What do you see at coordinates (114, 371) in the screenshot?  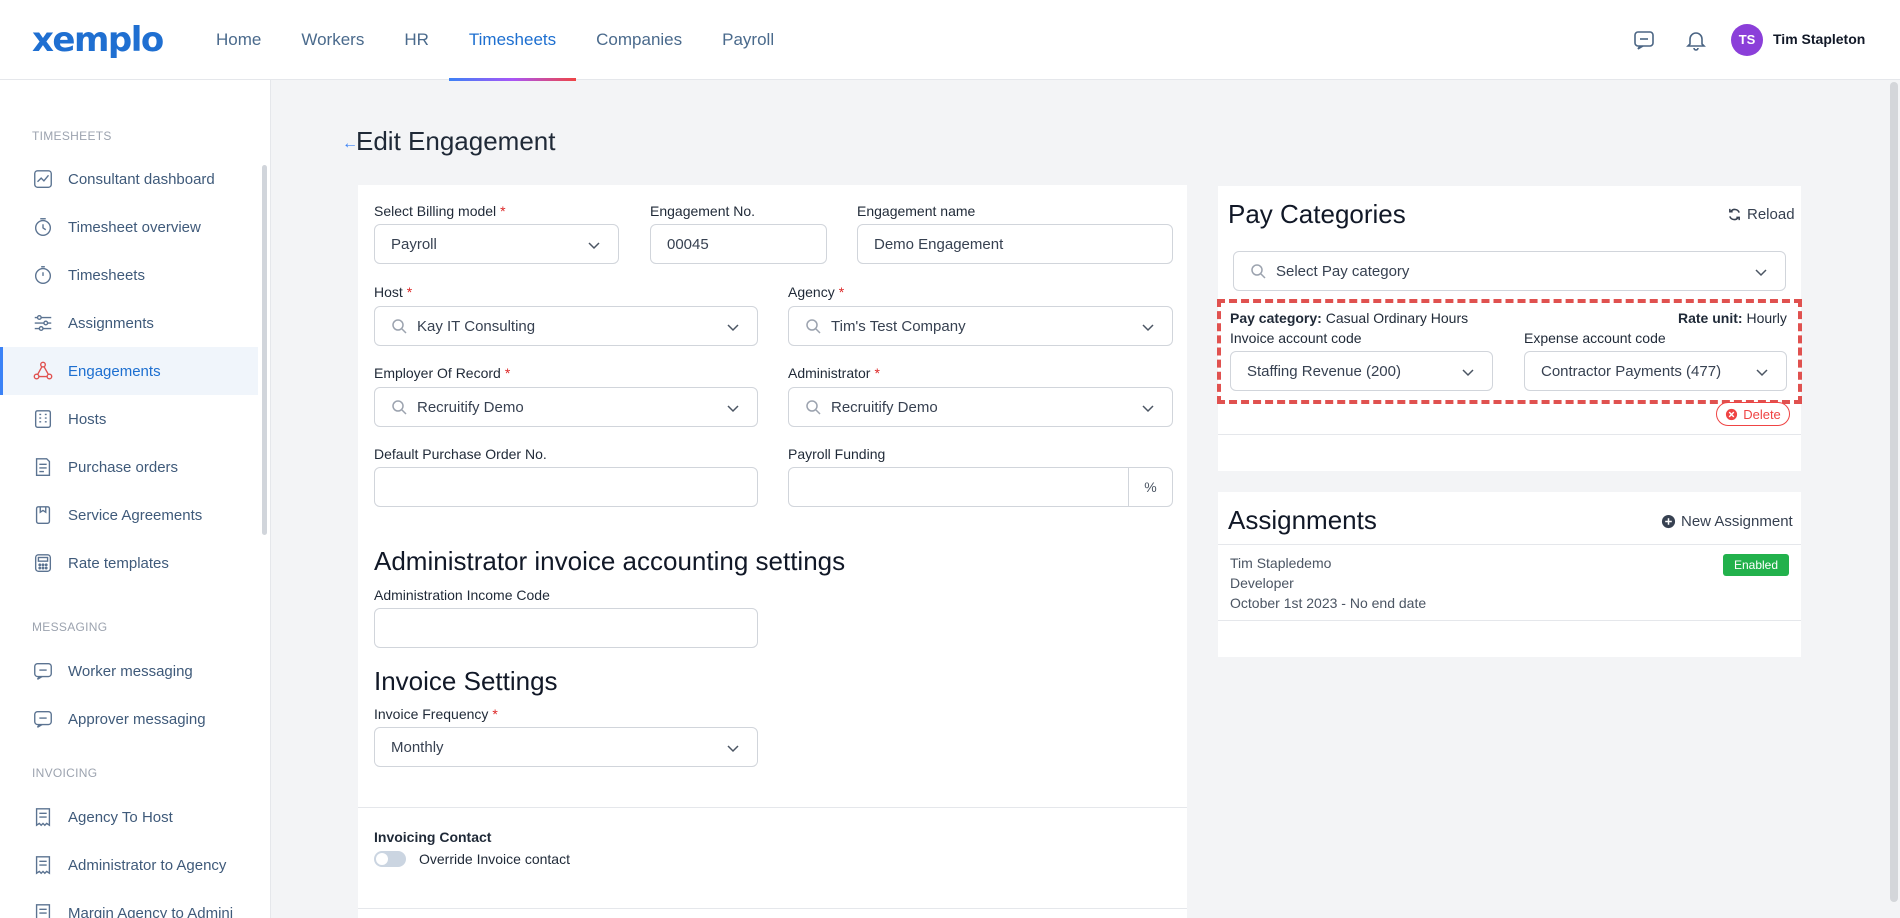 I see `sidebar-item-label: Engagements` at bounding box center [114, 371].